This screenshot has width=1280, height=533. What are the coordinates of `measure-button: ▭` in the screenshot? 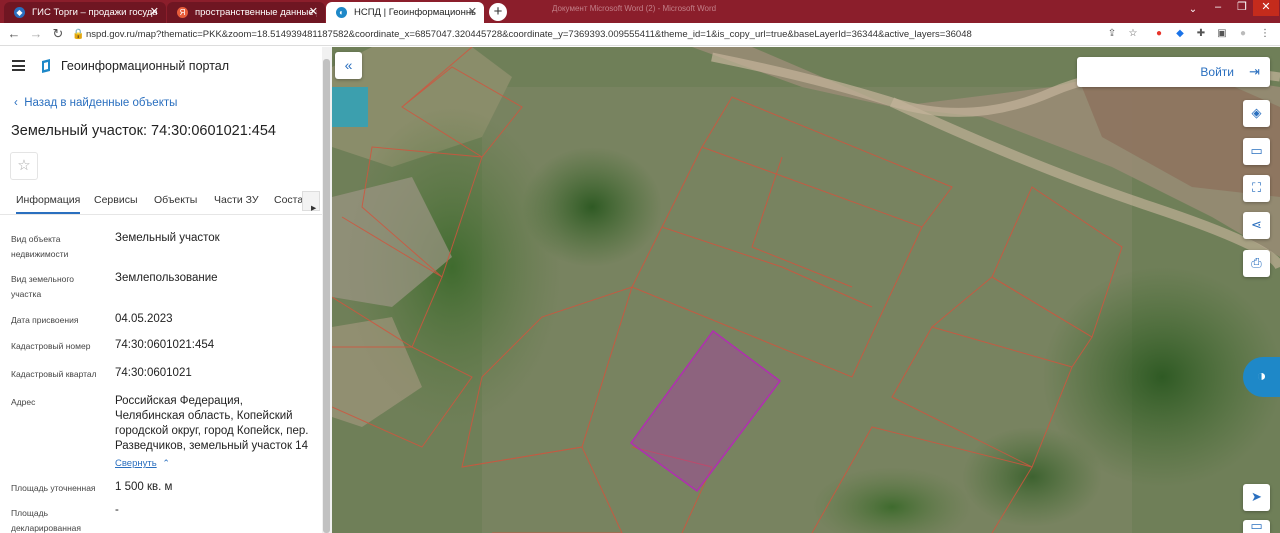 It's located at (1256, 151).